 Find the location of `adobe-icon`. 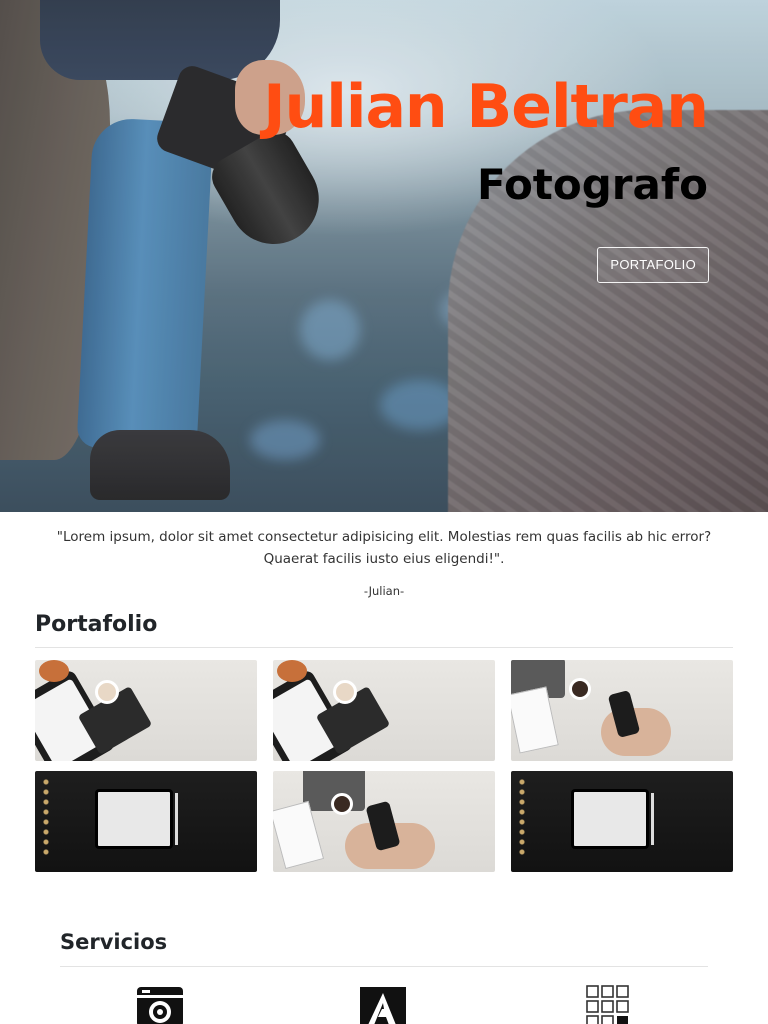

adobe-icon is located at coordinates (383, 1005).